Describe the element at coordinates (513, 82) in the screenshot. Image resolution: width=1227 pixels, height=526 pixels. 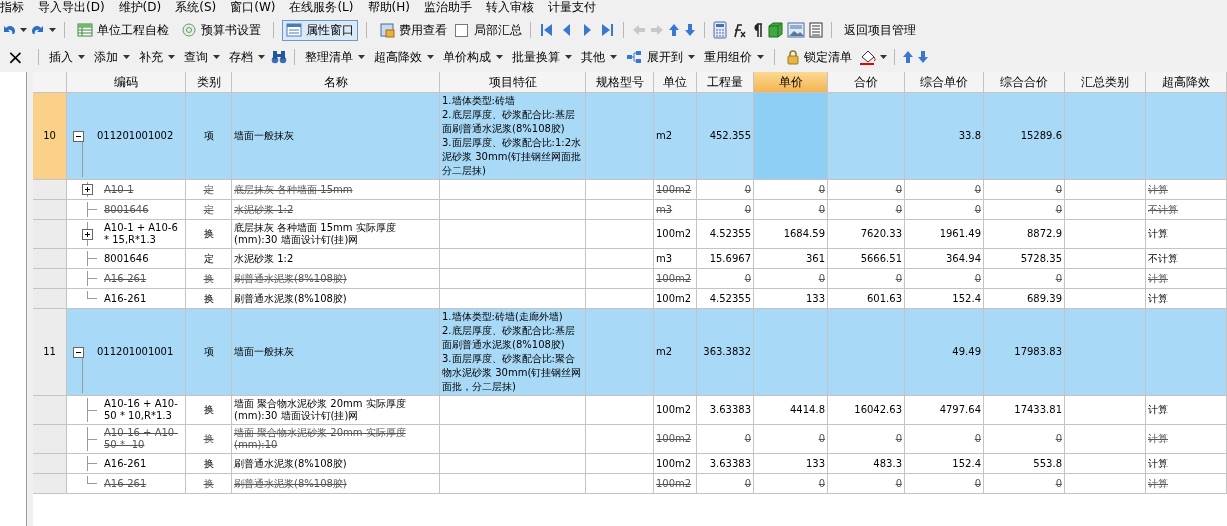
I see `column-header: 项目特征` at that location.